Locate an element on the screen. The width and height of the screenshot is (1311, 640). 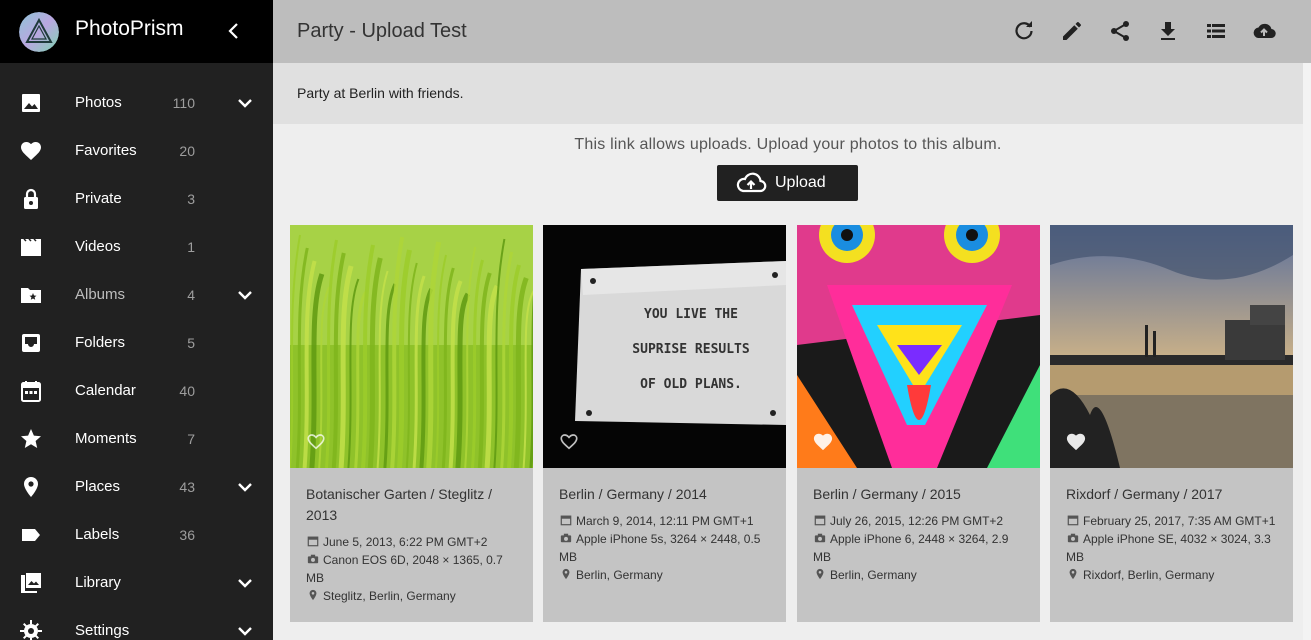
photoprism-logo is located at coordinates (39, 32).